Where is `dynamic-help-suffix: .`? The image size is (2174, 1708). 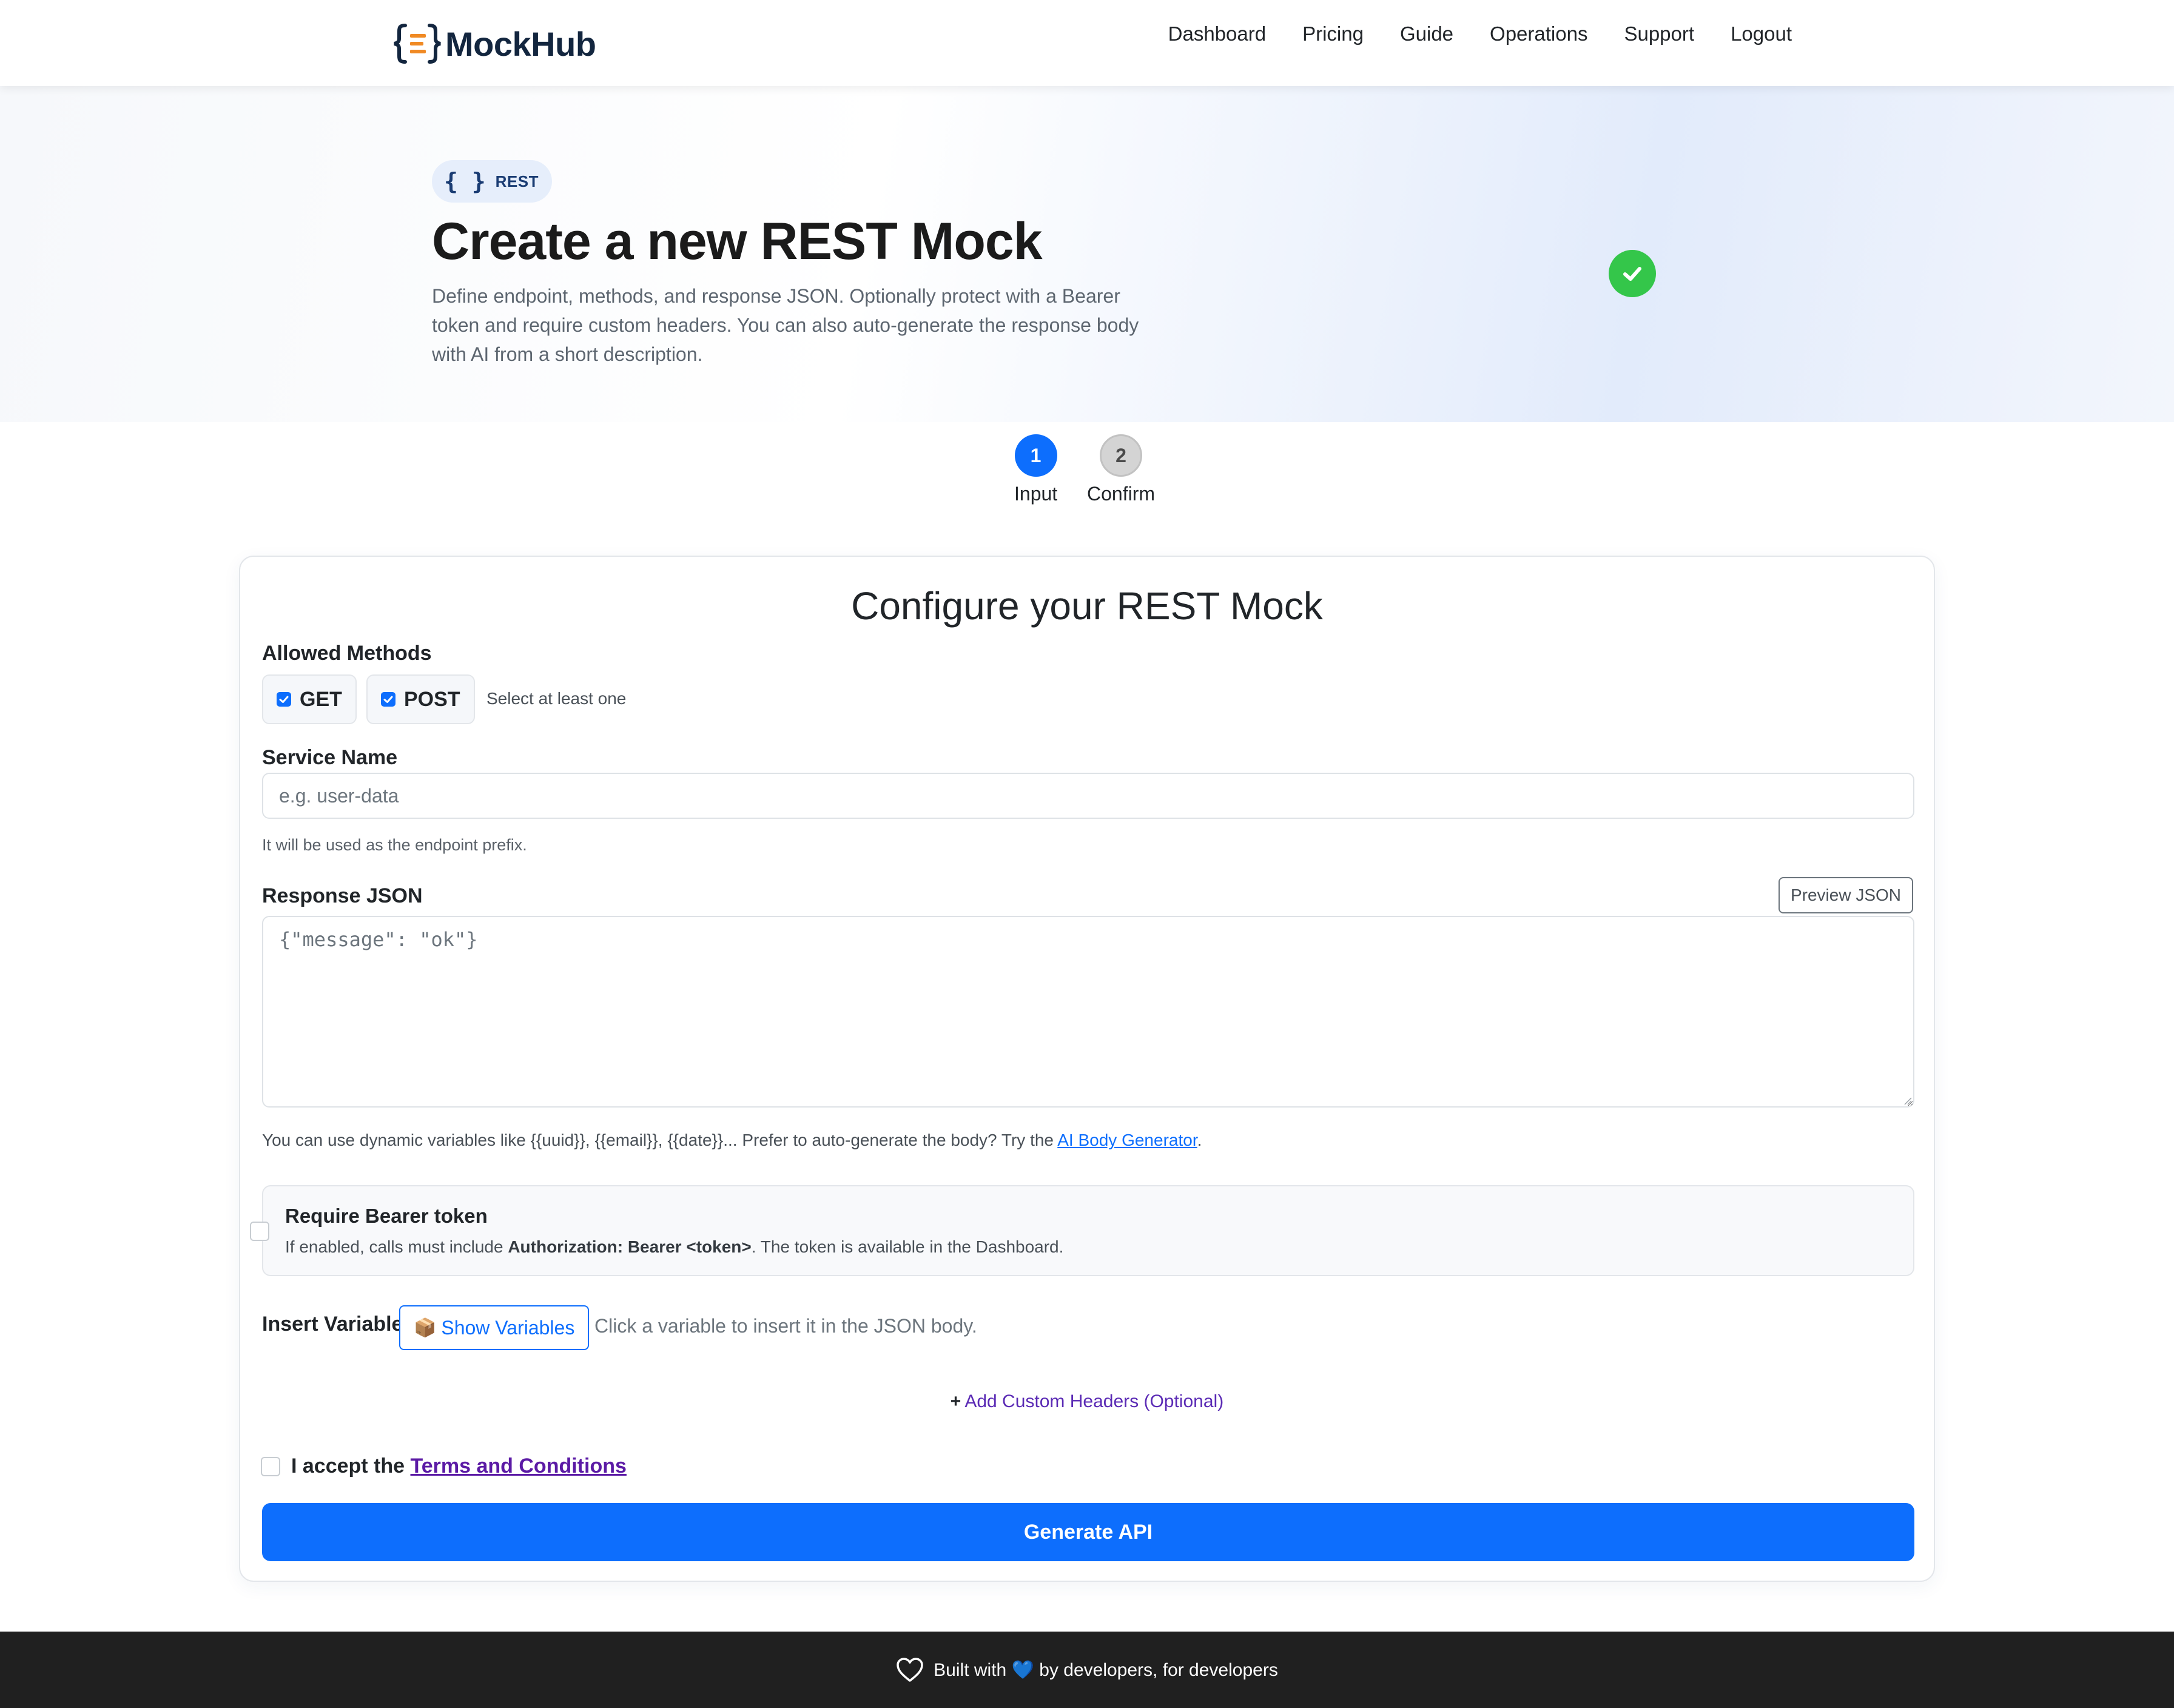 dynamic-help-suffix: . is located at coordinates (1199, 1140).